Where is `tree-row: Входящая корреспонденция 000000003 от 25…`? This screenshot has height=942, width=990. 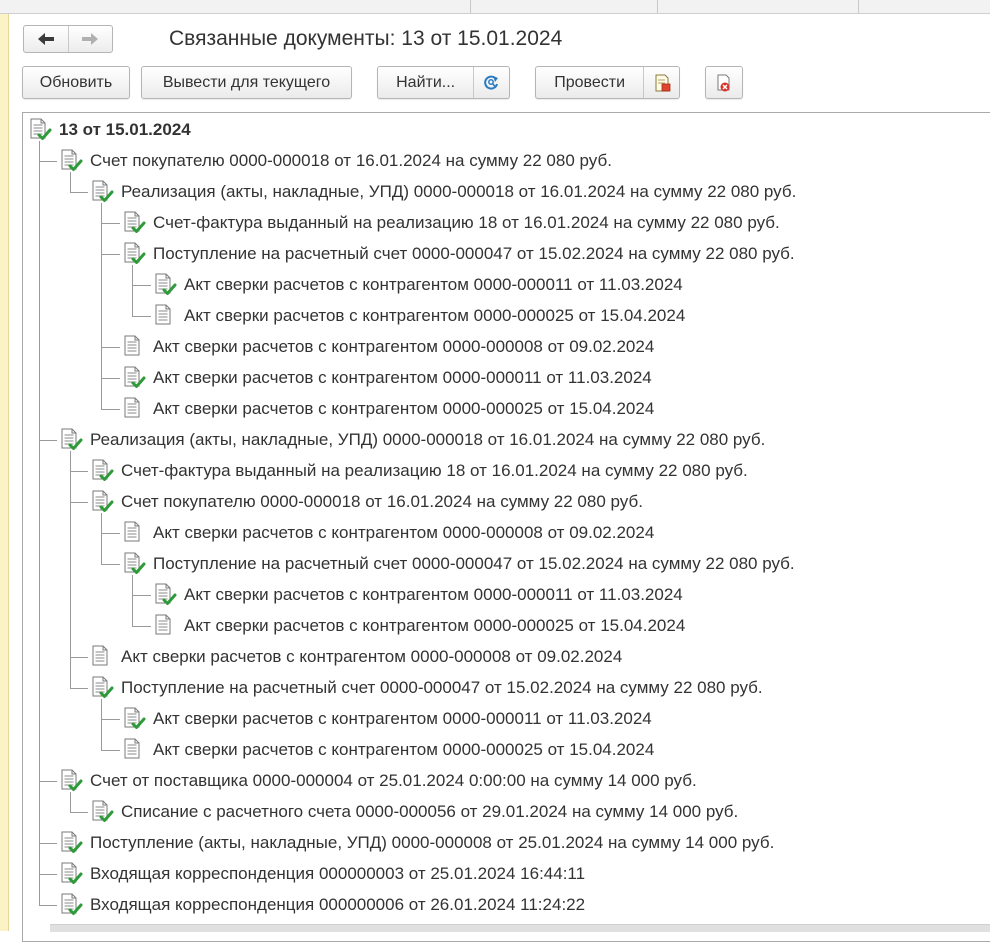
tree-row: Входящая корреспонденция 000000003 от 25… is located at coordinates (322, 874).